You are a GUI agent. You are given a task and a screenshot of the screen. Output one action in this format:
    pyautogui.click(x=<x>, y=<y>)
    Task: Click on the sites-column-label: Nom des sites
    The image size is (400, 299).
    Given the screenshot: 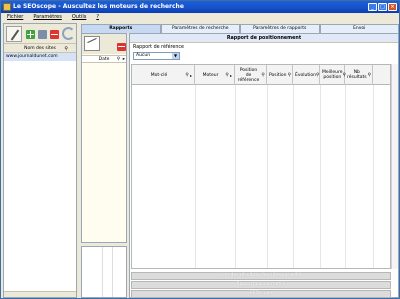 What is the action you would take?
    pyautogui.click(x=40, y=48)
    